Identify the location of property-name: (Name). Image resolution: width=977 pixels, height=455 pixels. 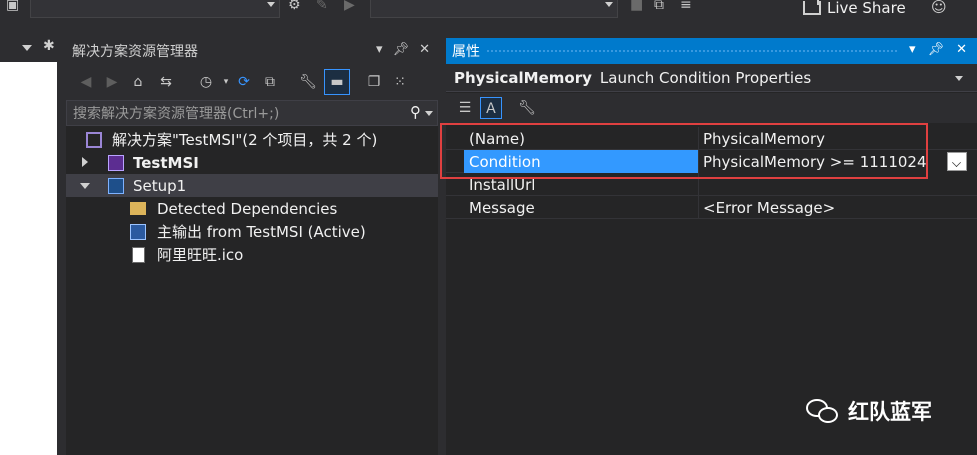
(497, 138).